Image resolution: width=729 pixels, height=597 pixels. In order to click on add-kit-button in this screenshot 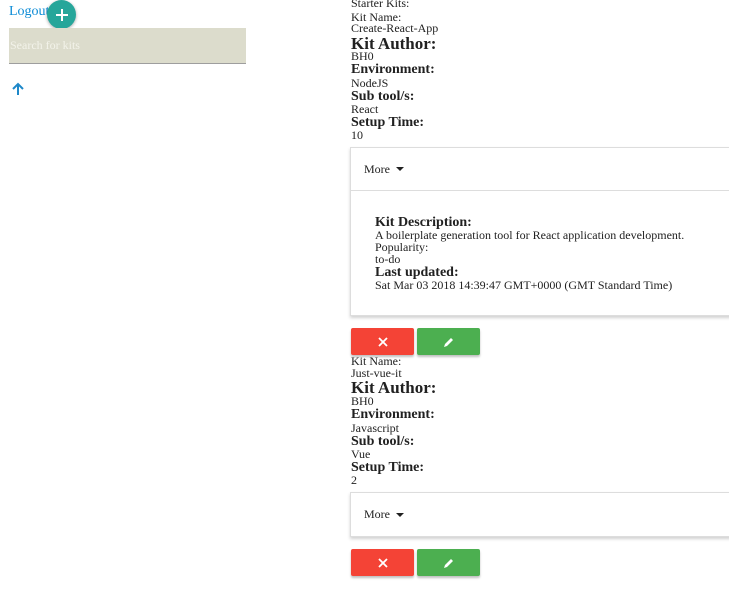, I will do `click(61, 14)`.